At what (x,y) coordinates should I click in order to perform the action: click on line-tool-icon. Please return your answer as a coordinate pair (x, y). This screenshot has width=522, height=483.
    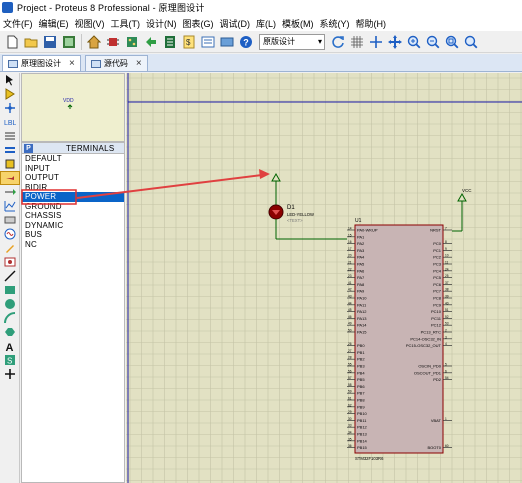
    Looking at the image, I should click on (10, 276).